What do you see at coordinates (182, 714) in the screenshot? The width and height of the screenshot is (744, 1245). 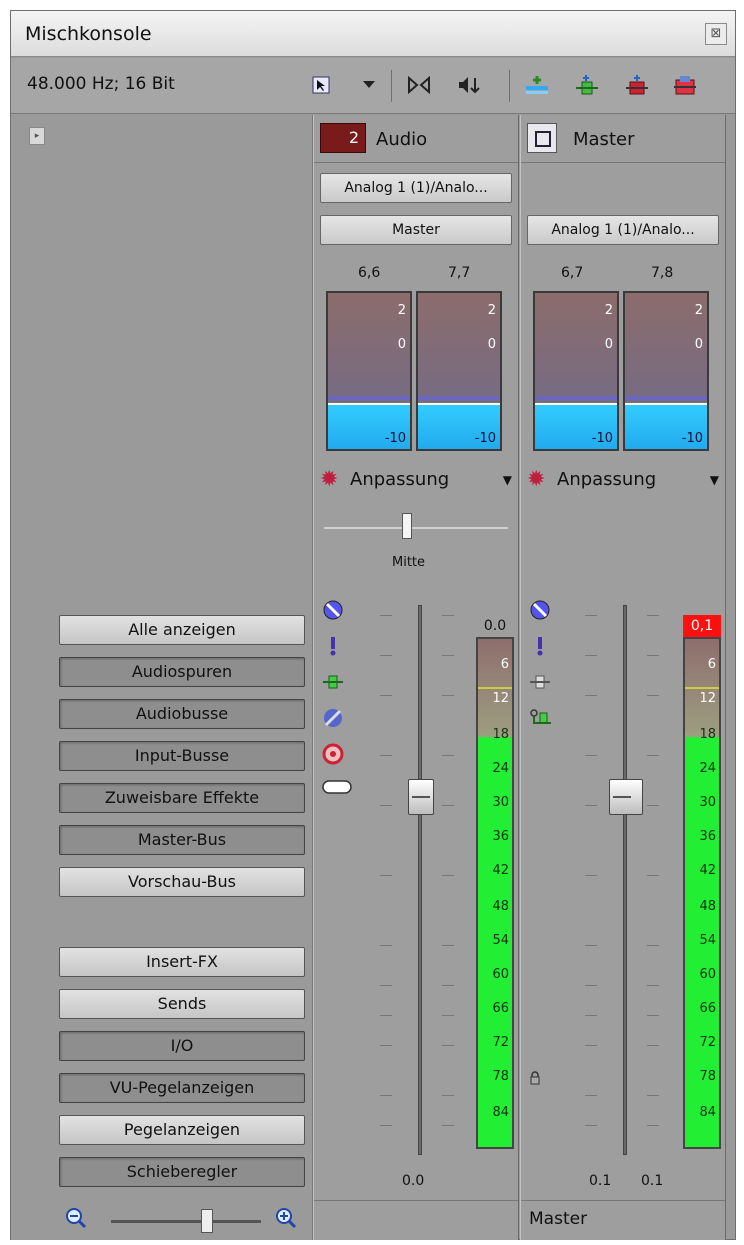 I see `audio-buses-button: Audiobusse` at bounding box center [182, 714].